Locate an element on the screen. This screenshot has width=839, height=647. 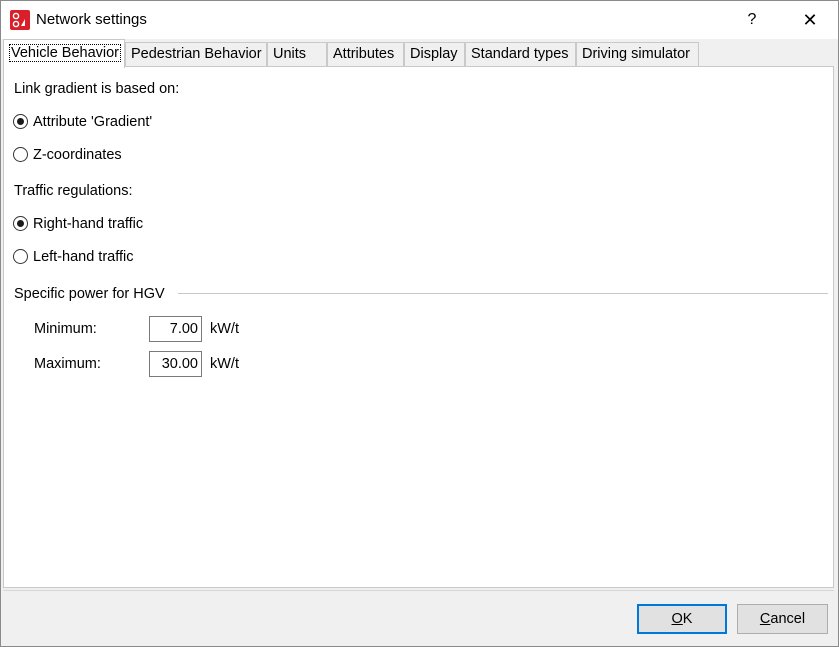
ok-button: OK is located at coordinates (682, 619).